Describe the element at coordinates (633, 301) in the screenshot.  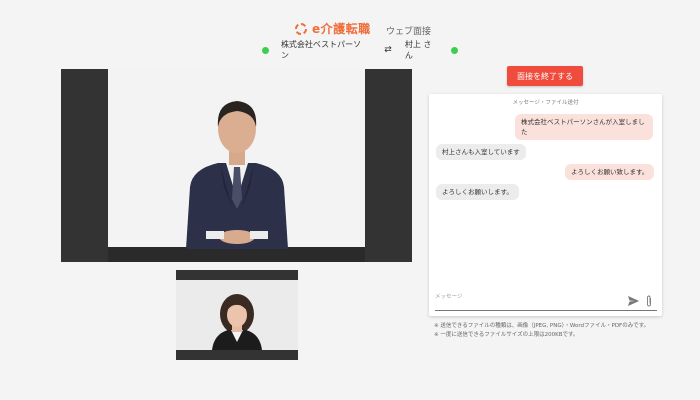
I see `send-icon` at that location.